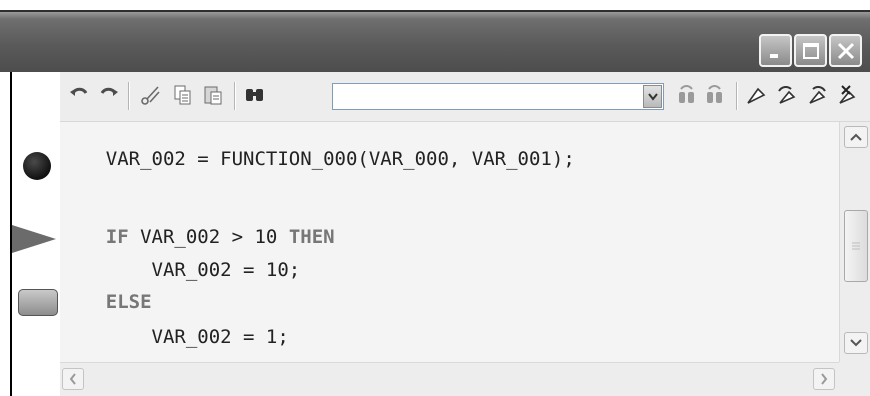  What do you see at coordinates (687, 95) in the screenshot?
I see `find-previous-icon` at bounding box center [687, 95].